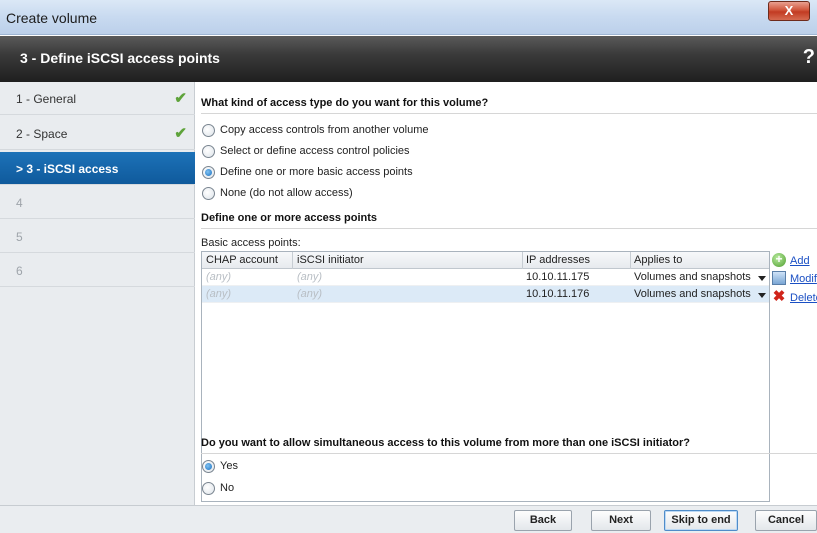 The width and height of the screenshot is (817, 533). I want to click on column-header-initiator: iSCSI initiator, so click(330, 260).